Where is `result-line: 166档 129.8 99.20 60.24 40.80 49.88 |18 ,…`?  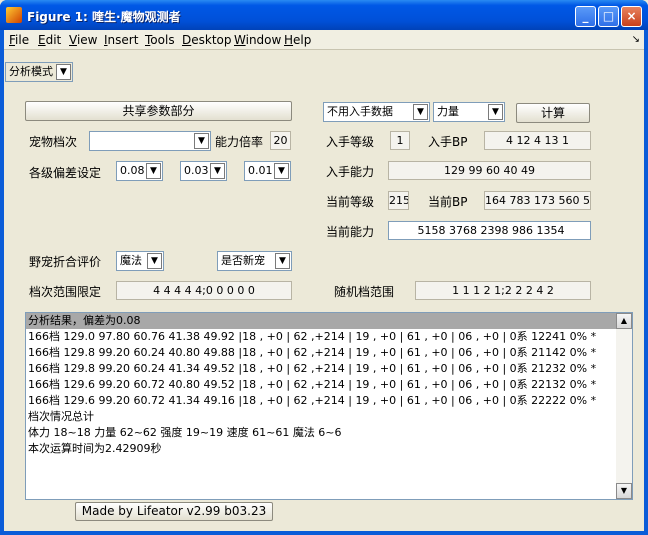
result-line: 166档 129.8 99.20 60.24 40.80 49.88 |18 ,… is located at coordinates (329, 353).